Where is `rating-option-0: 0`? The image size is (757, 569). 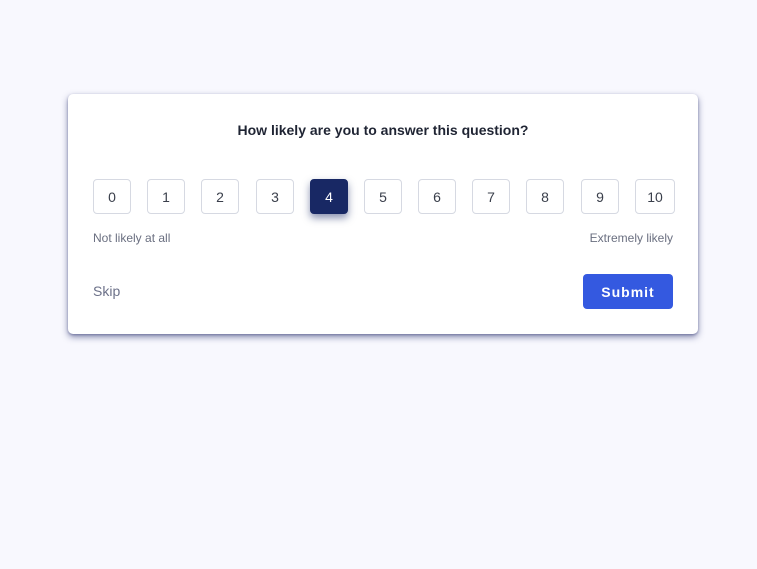
rating-option-0: 0 is located at coordinates (112, 196).